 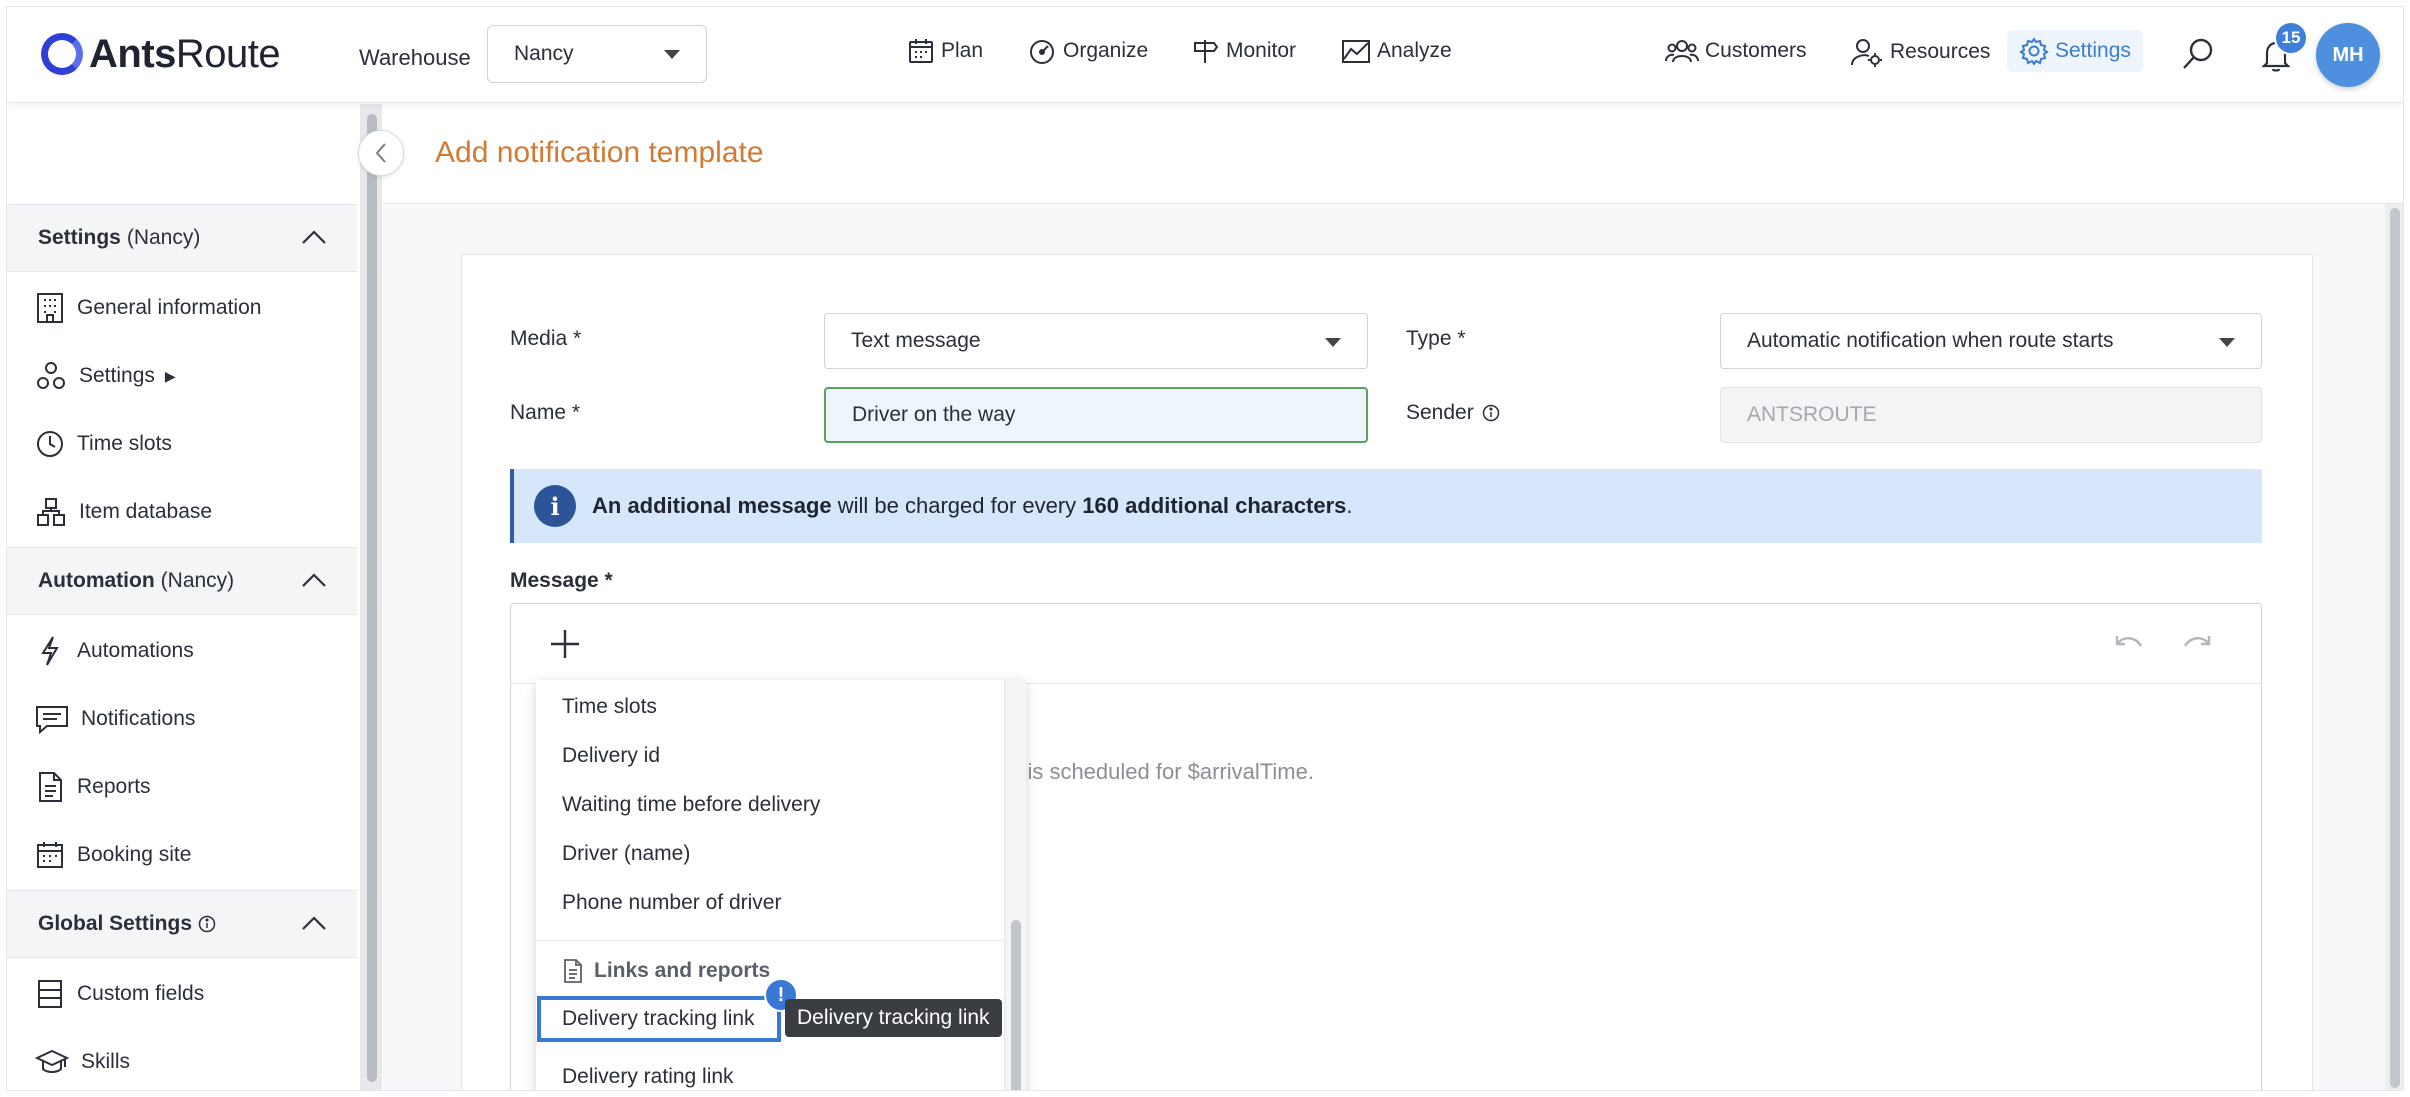 I want to click on sidebar-item-booking-site: Booking site, so click(x=182, y=855).